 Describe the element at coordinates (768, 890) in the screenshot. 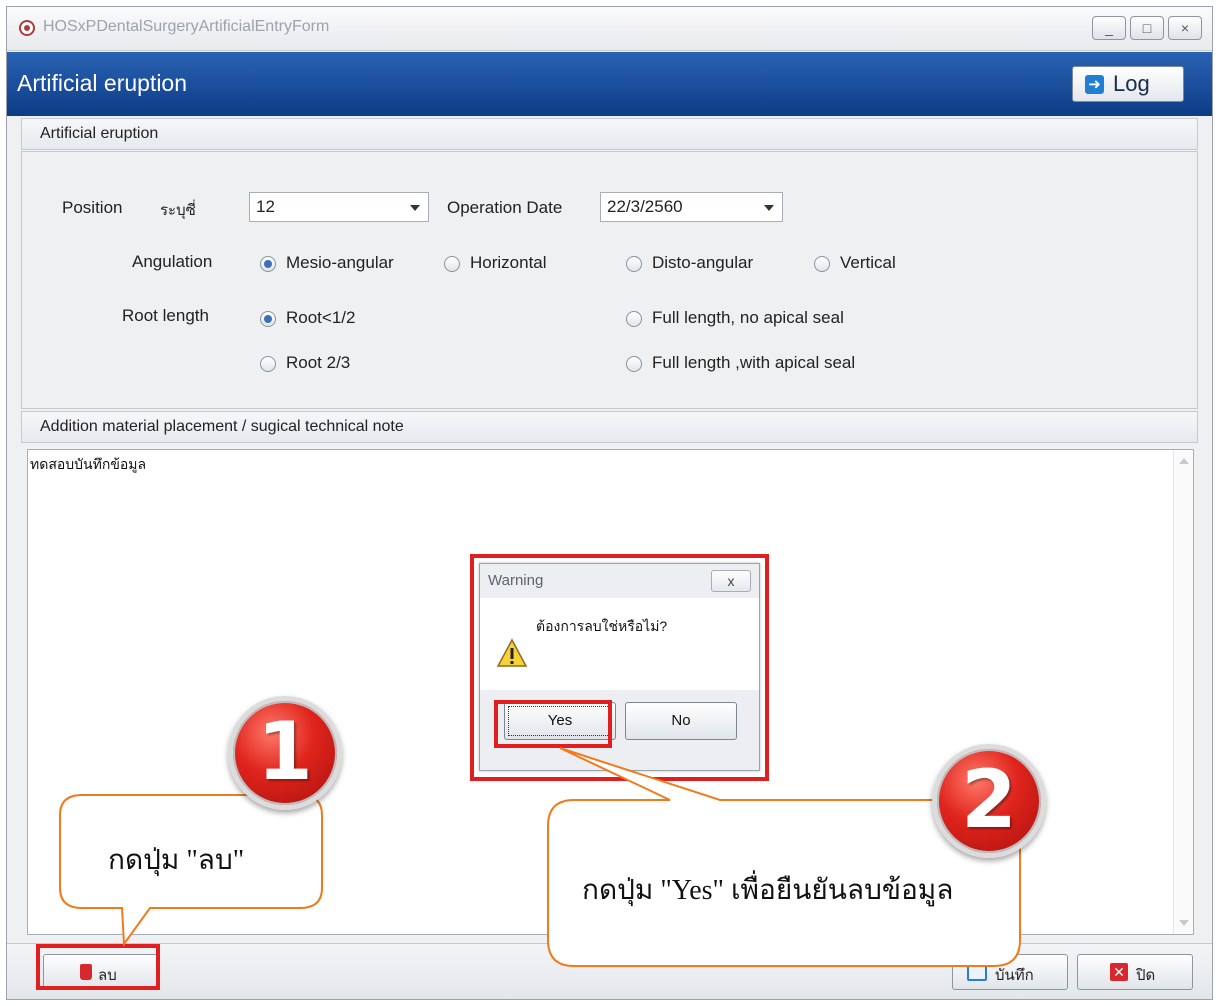

I see `callout-text-2: กดปุ่ม "Yes" เพื่อยืนยันลบข้อมูล` at that location.